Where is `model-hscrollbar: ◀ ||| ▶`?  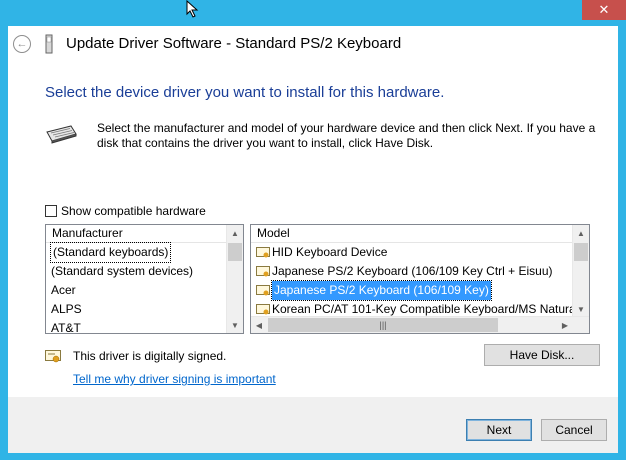
model-hscrollbar: ◀ ||| ▶ is located at coordinates (420, 324).